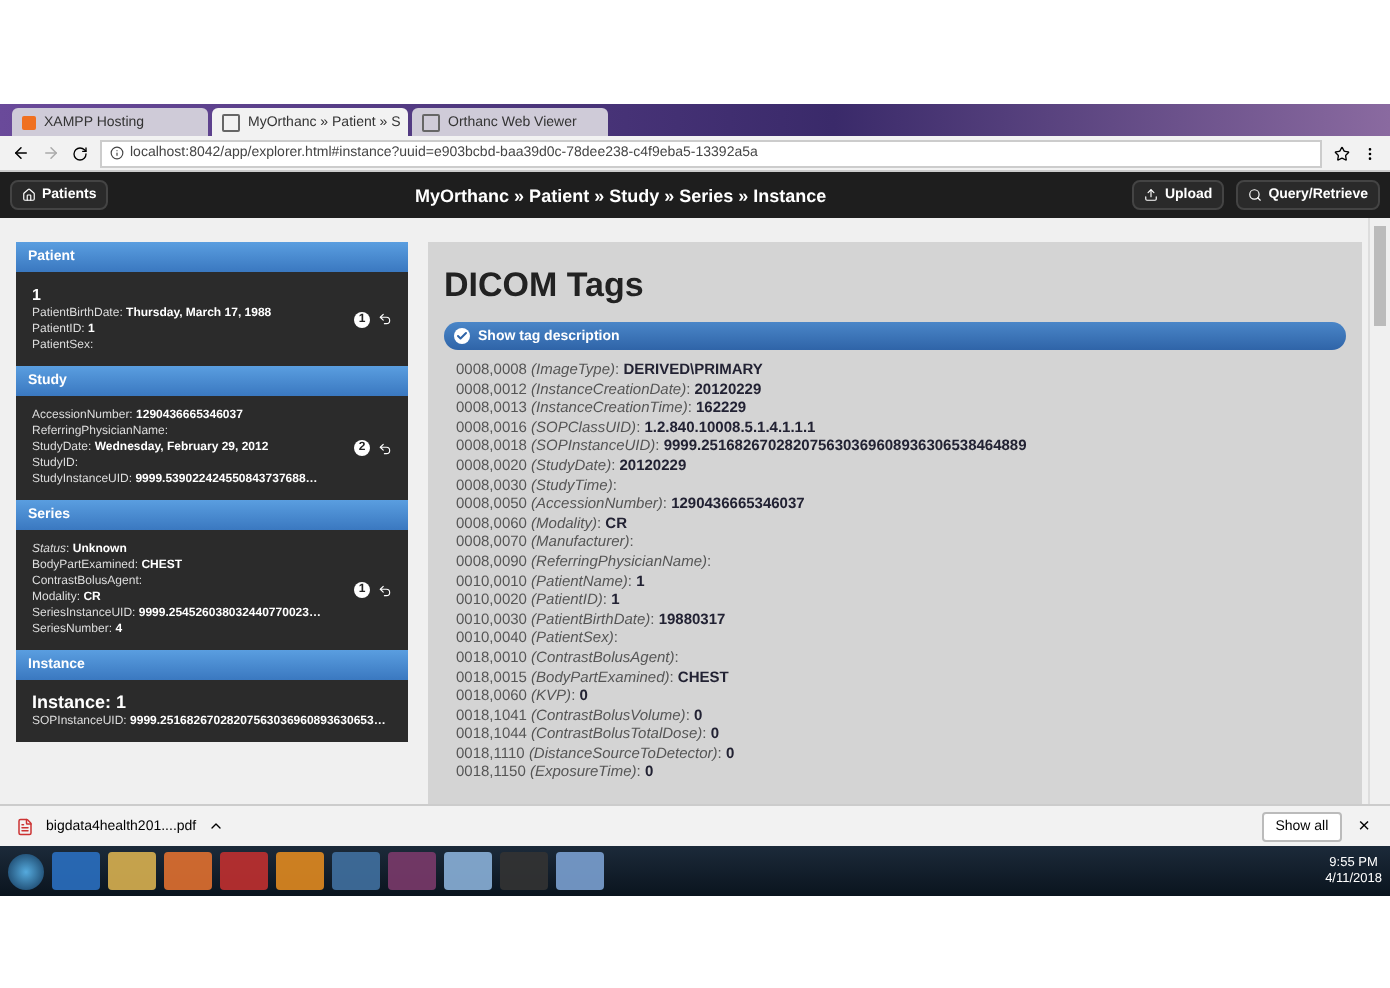 The height and width of the screenshot is (988, 1390). Describe the element at coordinates (51, 153) in the screenshot. I see `forward-icon` at that location.